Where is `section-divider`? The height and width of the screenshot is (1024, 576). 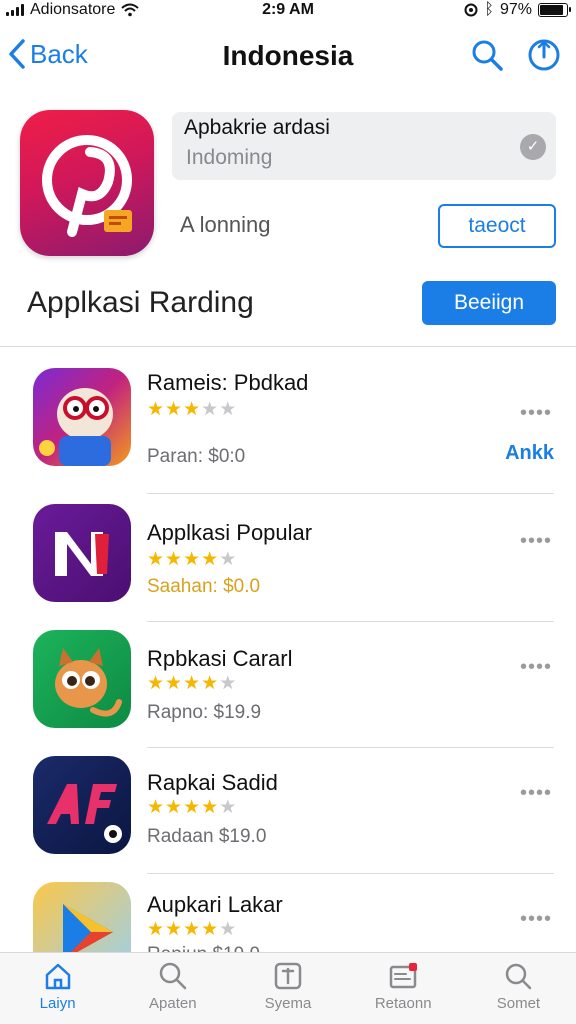
section-divider is located at coordinates (288, 346).